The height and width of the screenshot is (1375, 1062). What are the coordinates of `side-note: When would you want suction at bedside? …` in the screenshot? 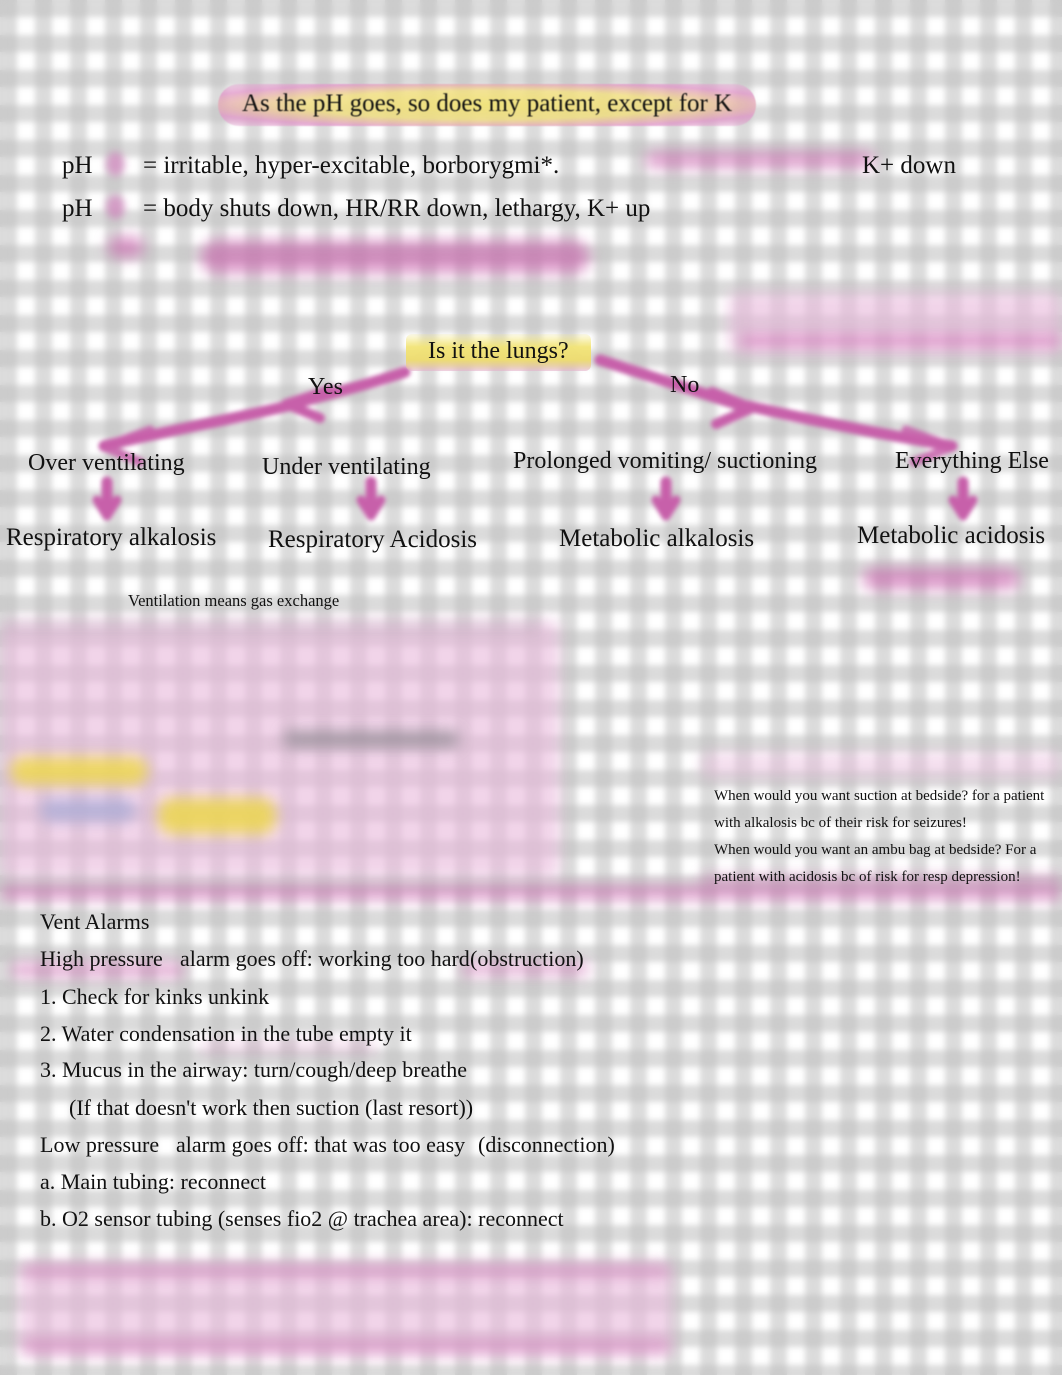 It's located at (888, 837).